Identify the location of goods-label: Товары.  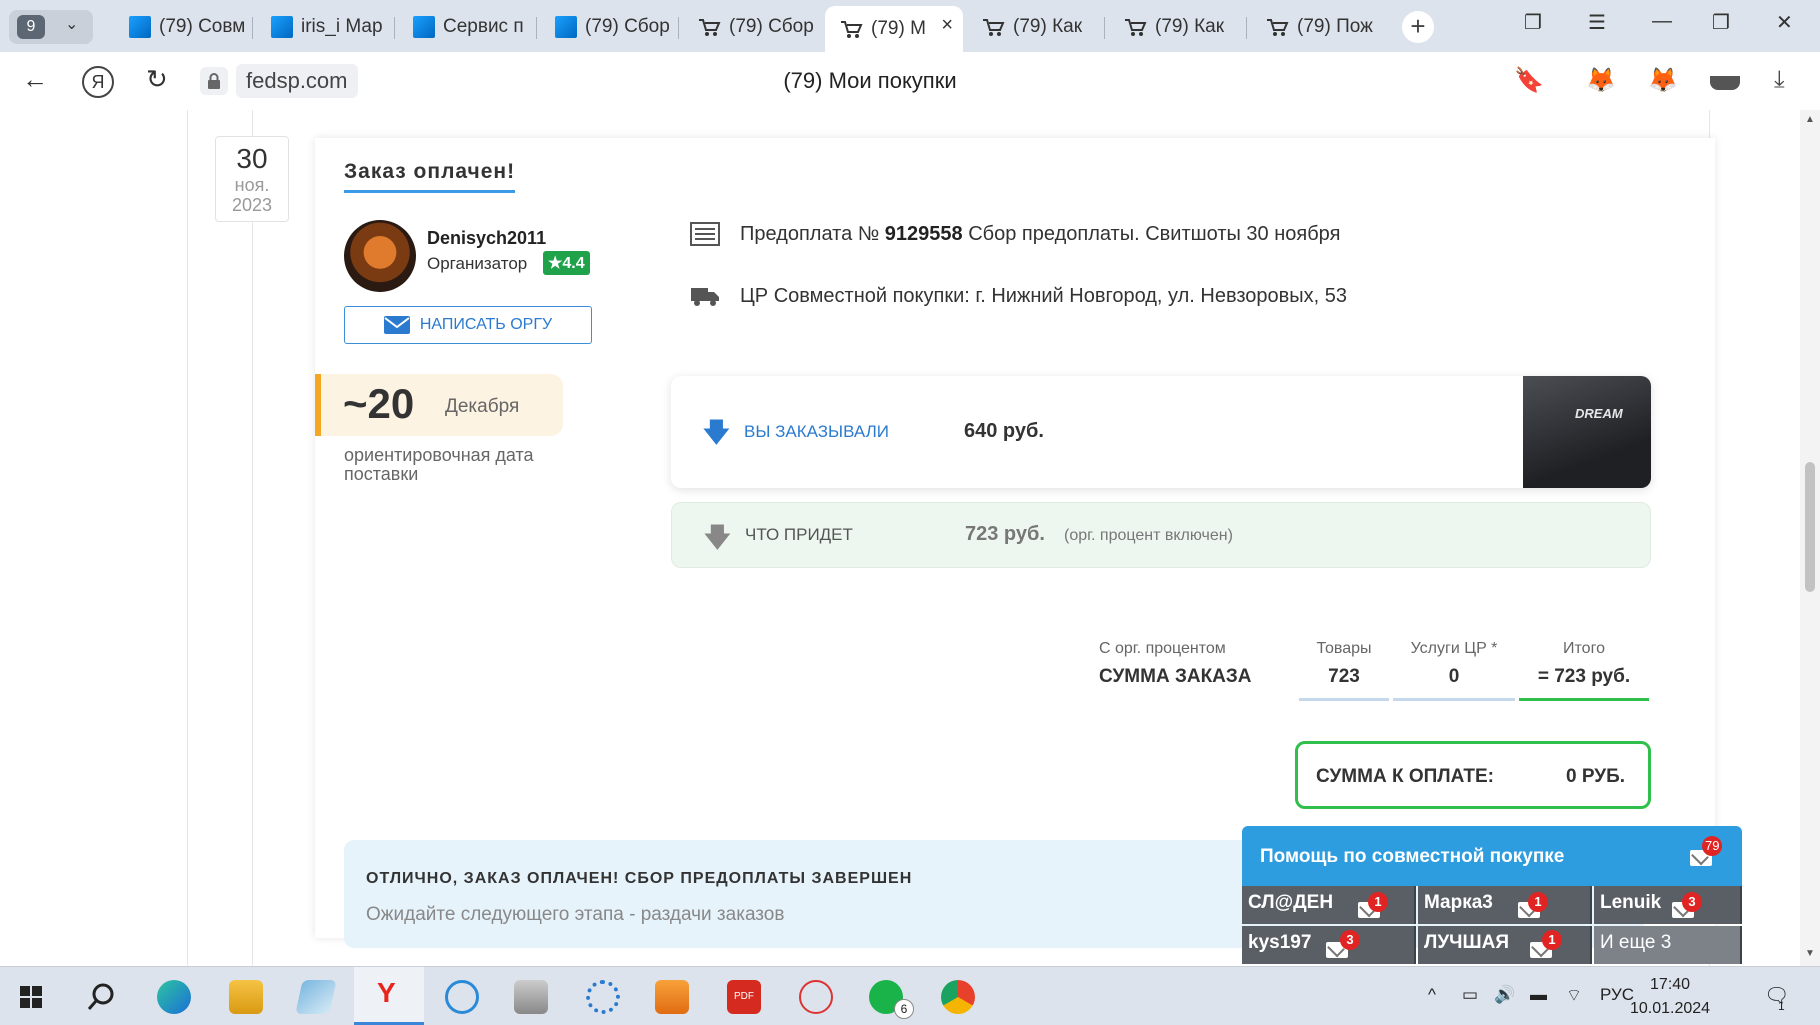
(1344, 648).